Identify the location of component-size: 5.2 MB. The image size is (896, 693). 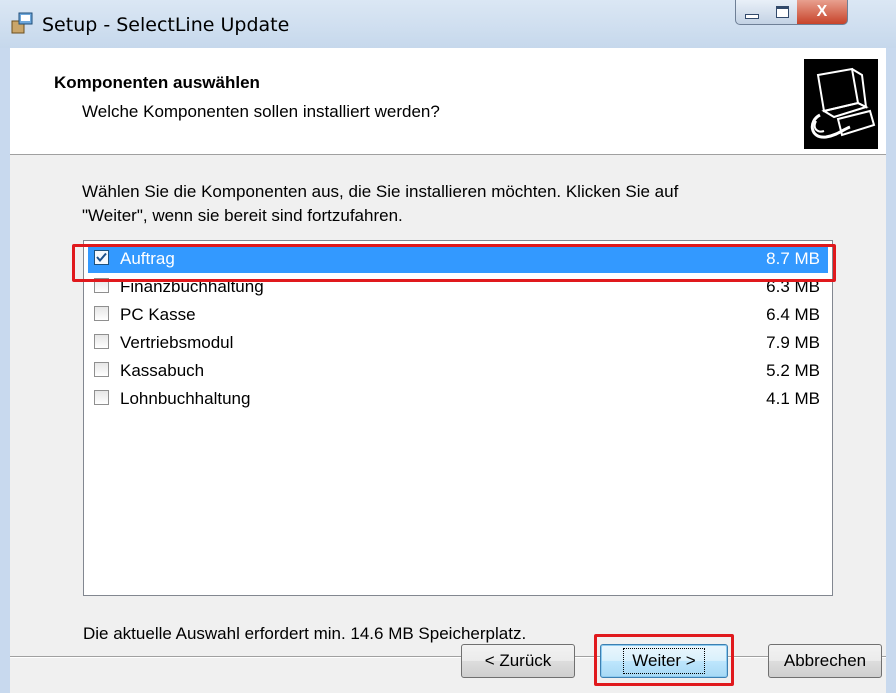
(793, 370).